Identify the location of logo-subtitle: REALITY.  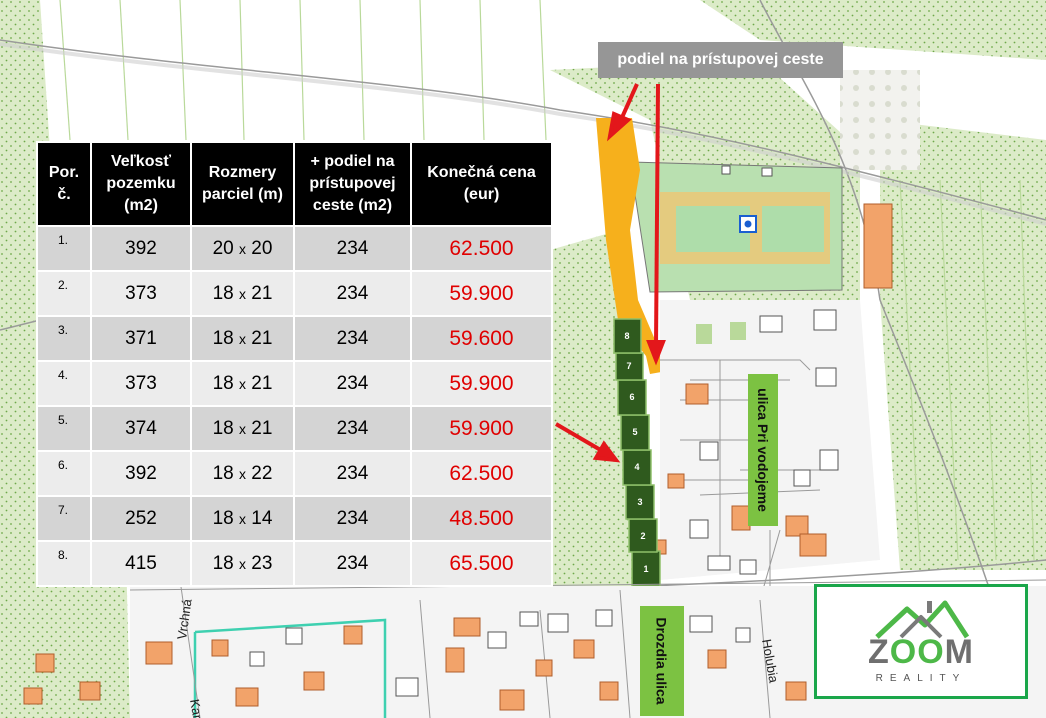
(921, 678).